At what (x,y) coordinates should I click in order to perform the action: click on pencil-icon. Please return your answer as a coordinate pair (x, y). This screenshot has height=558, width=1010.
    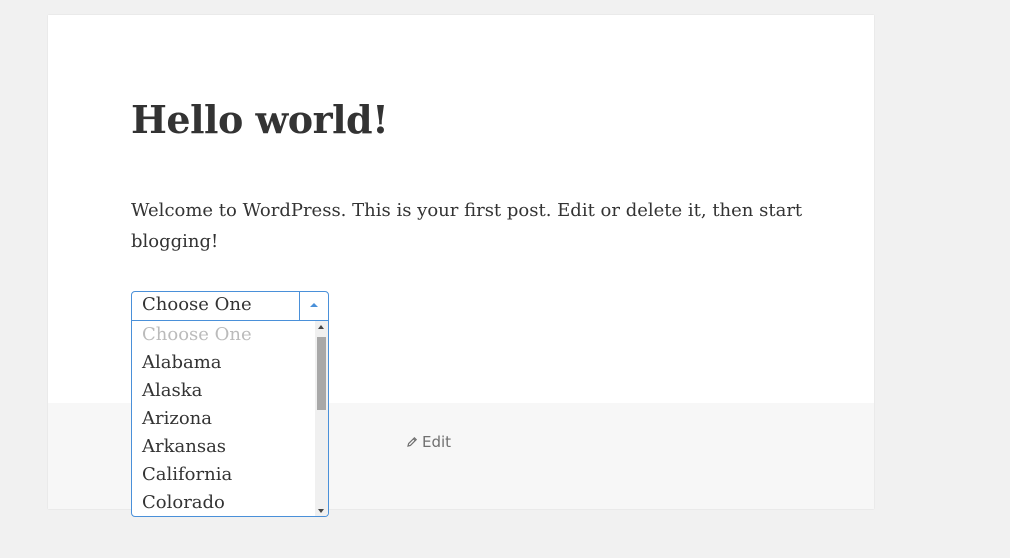
    Looking at the image, I should click on (412, 440).